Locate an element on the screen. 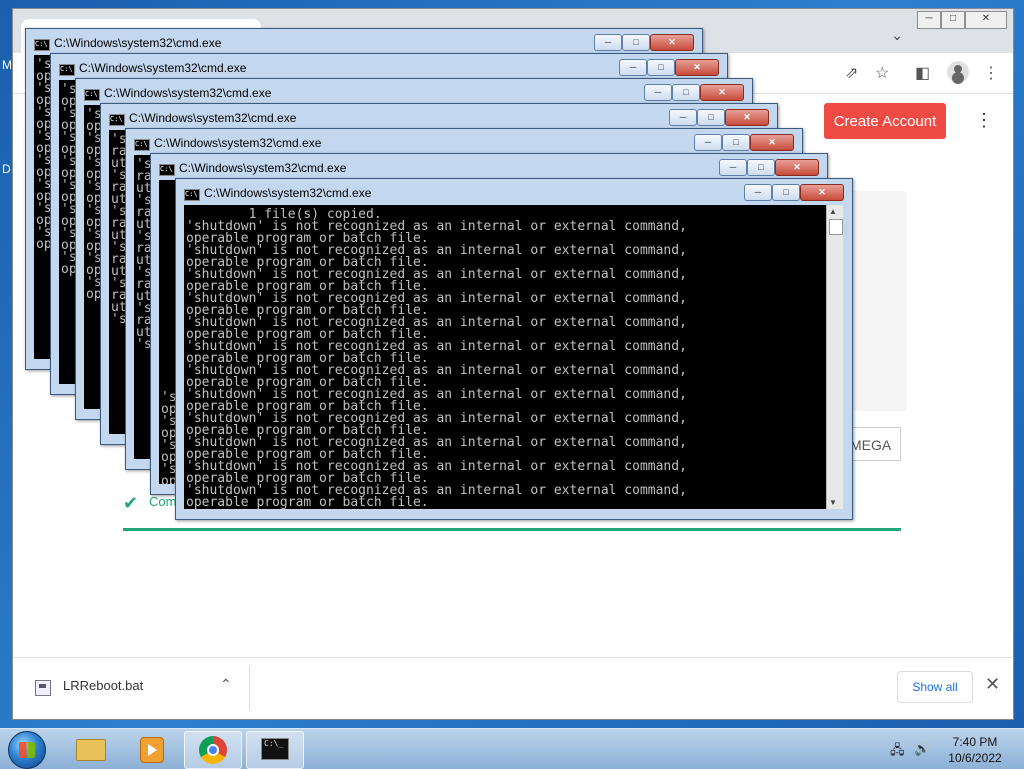 The height and width of the screenshot is (769, 1024). create-account-button: Create Account is located at coordinates (885, 121).